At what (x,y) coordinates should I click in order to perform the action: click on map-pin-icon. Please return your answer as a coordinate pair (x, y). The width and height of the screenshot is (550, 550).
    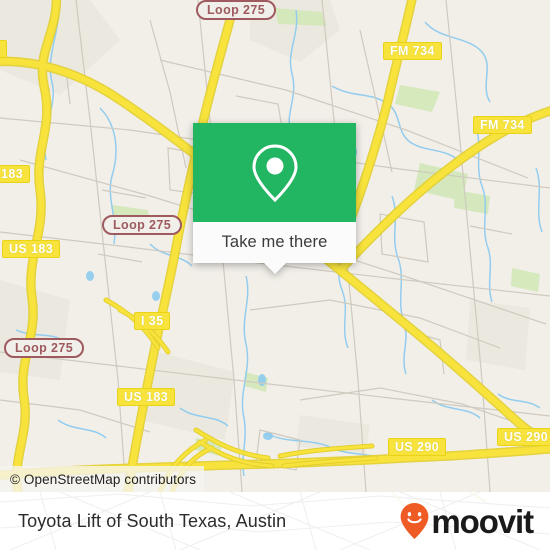
    Looking at the image, I should click on (274, 172).